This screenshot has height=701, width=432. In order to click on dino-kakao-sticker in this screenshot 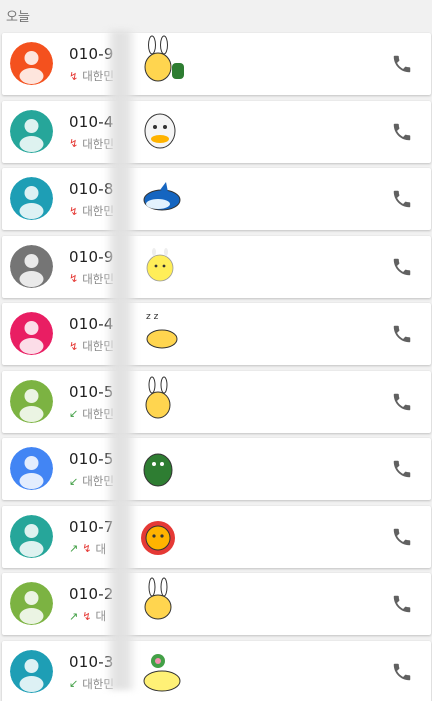, I will do `click(162, 468)`.